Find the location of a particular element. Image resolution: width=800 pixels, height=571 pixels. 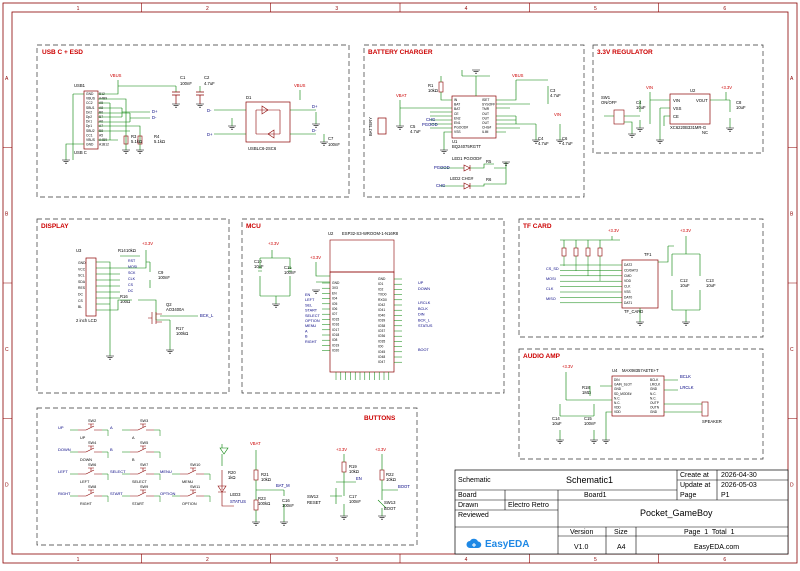

part-q2: AO3400A is located at coordinates (175, 309).